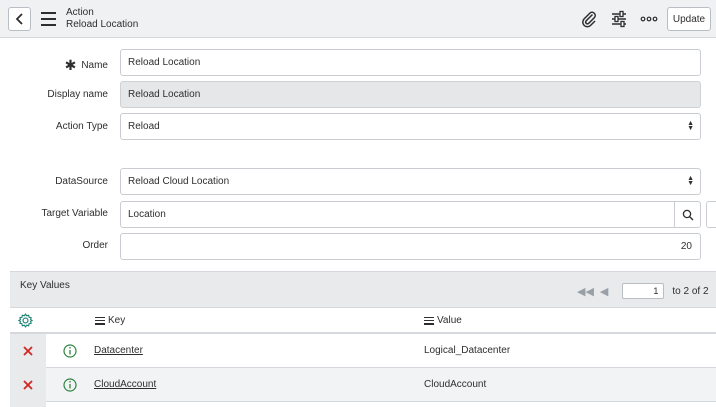 Image resolution: width=716 pixels, height=407 pixels. I want to click on target-variable-row: Target Variable Location, so click(358, 214).